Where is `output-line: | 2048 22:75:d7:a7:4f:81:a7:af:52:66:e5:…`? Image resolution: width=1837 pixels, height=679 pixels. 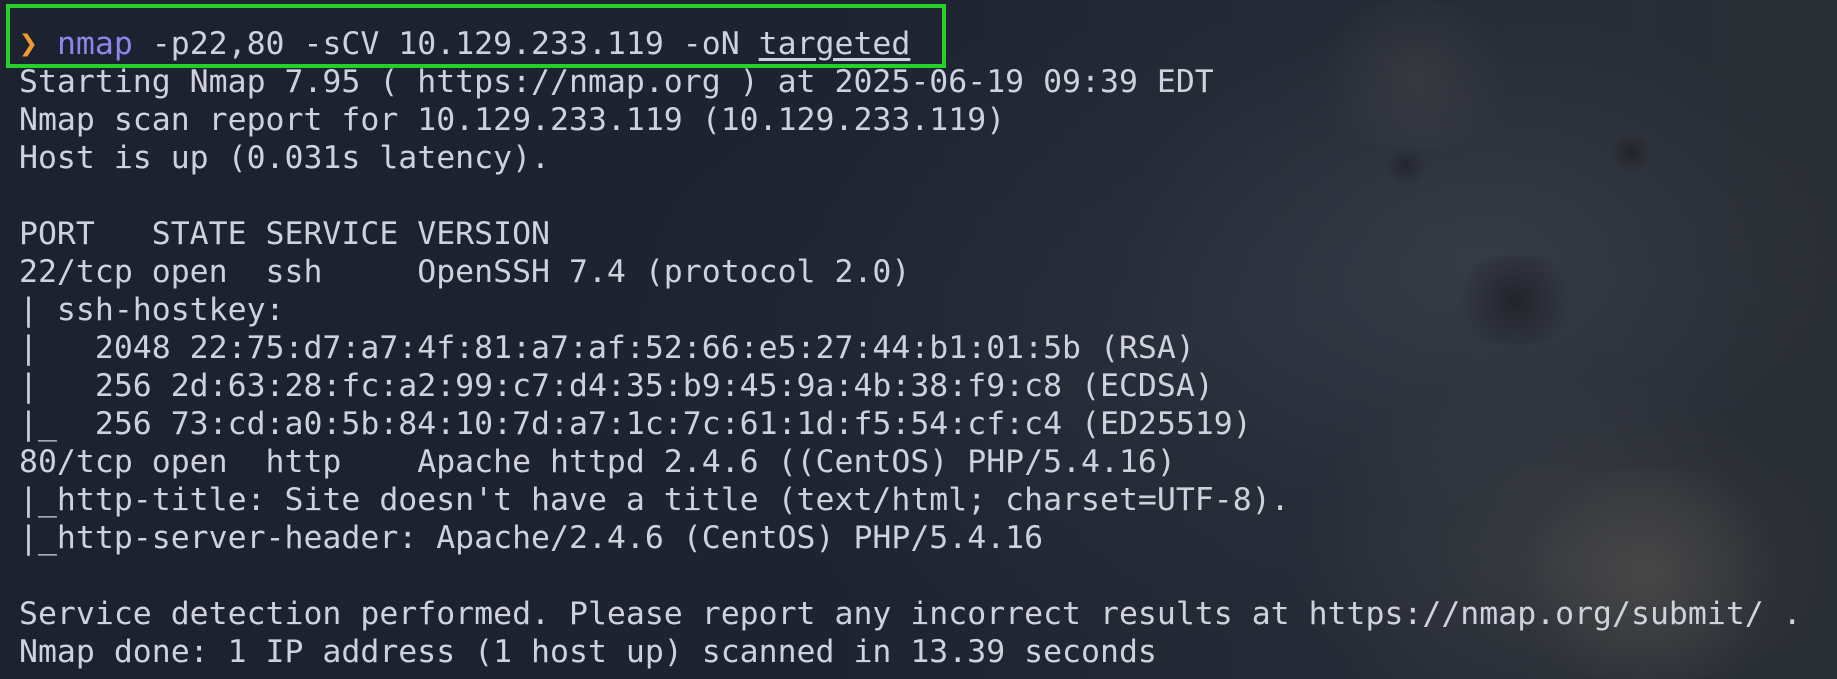
output-line: | 2048 22:75:d7:a7:4f:81:a7:af:52:66:e5:… is located at coordinates (607, 348).